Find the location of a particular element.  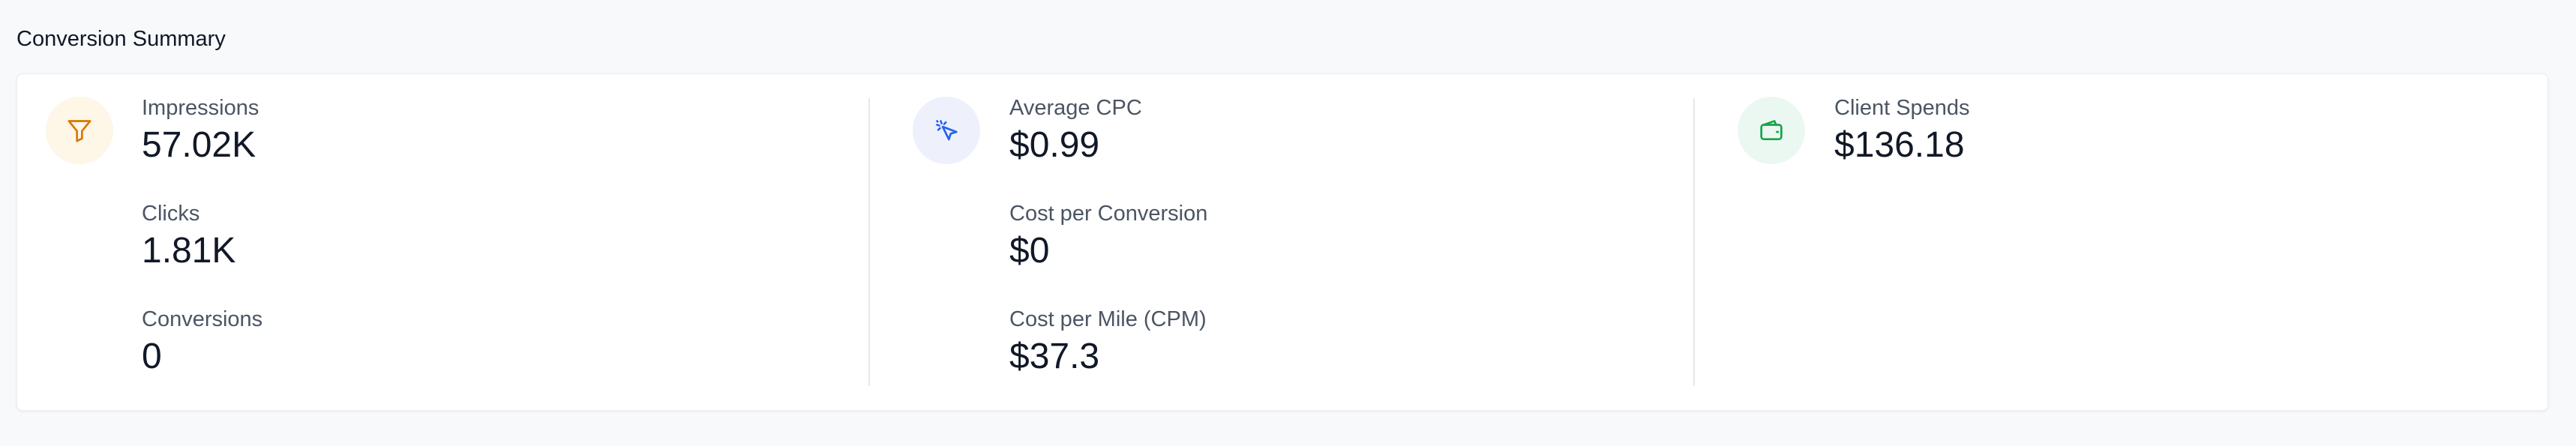

metric-value: $0 is located at coordinates (1030, 251).